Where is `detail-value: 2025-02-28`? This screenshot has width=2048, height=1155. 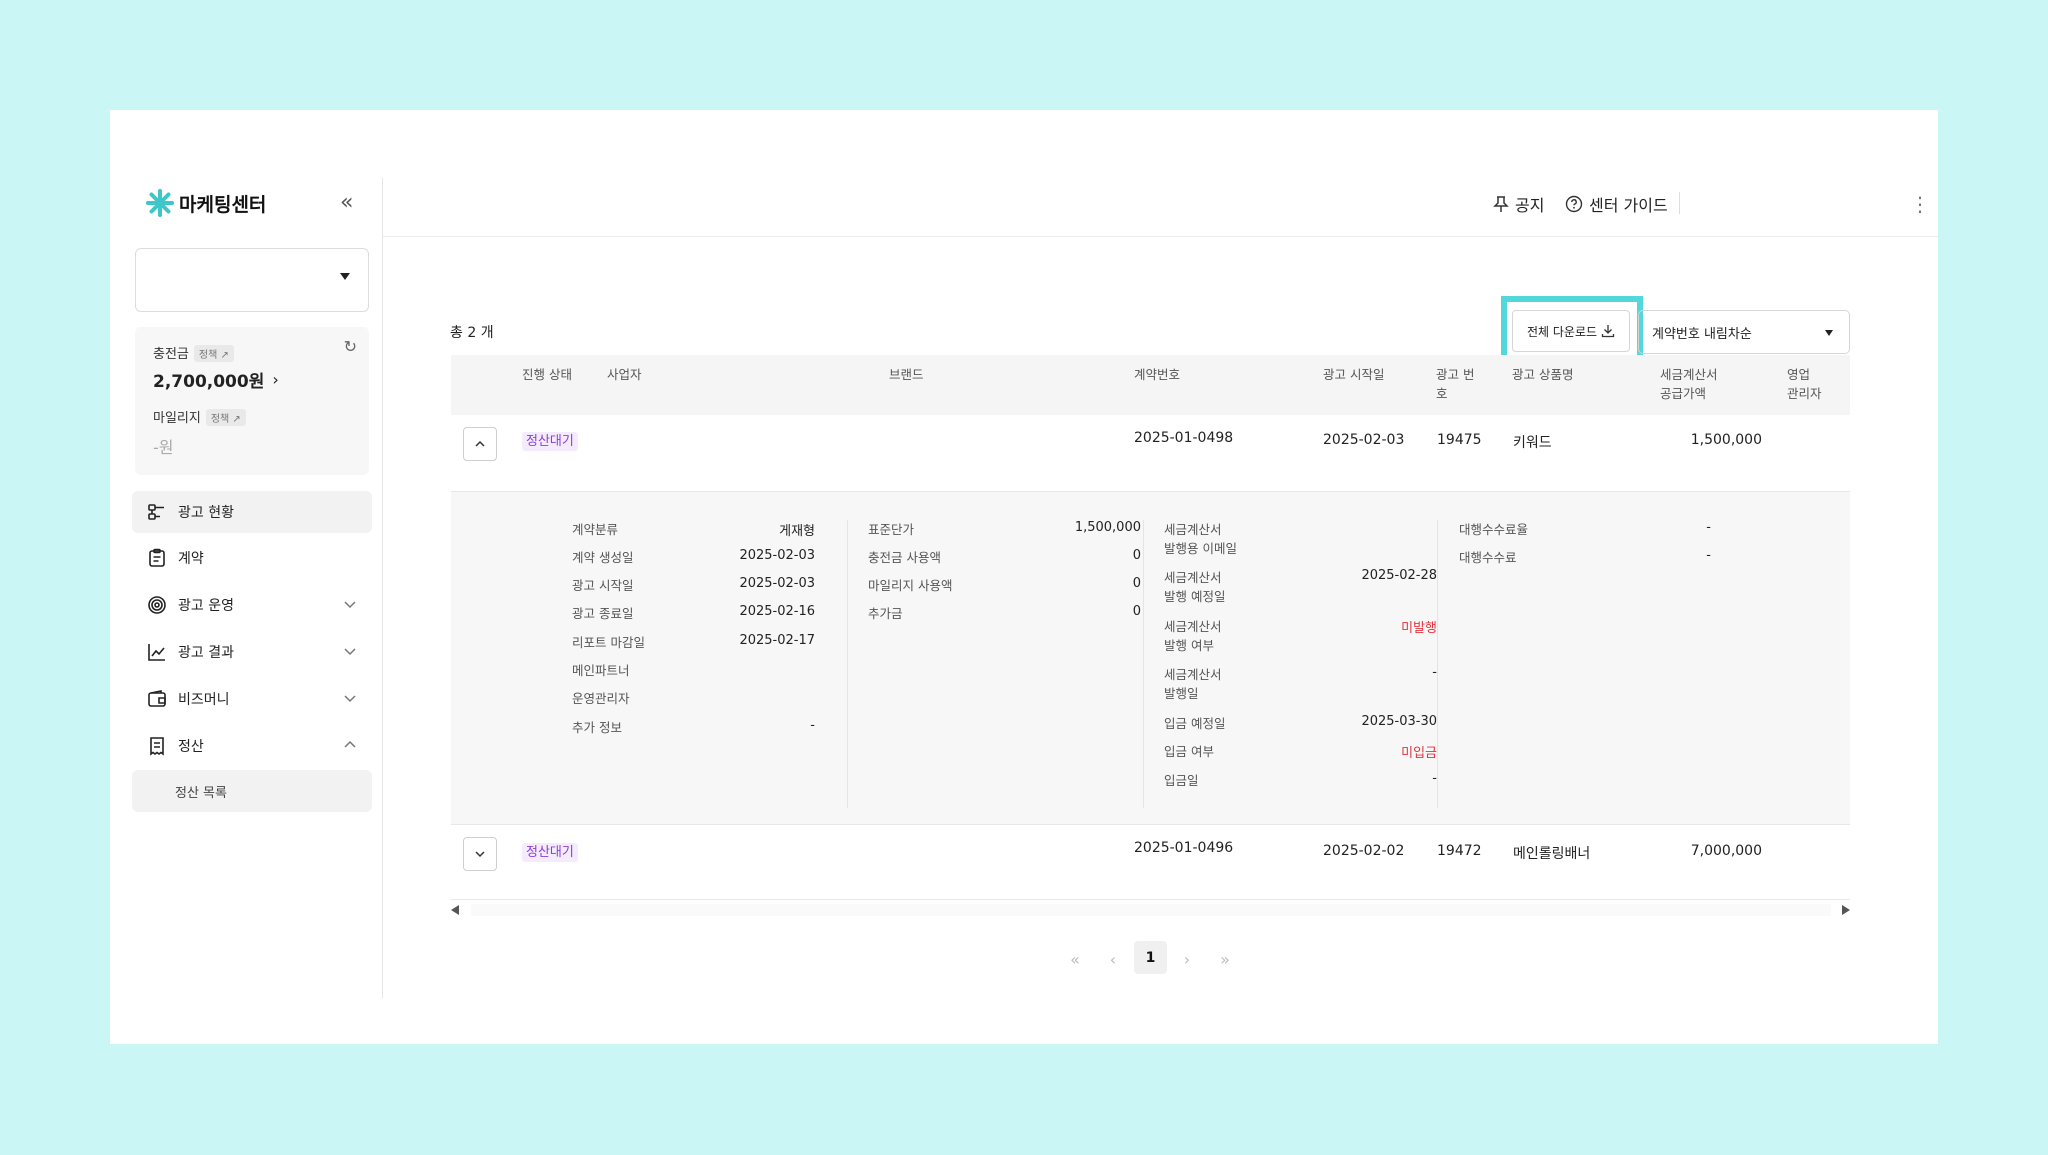 detail-value: 2025-02-28 is located at coordinates (1399, 575).